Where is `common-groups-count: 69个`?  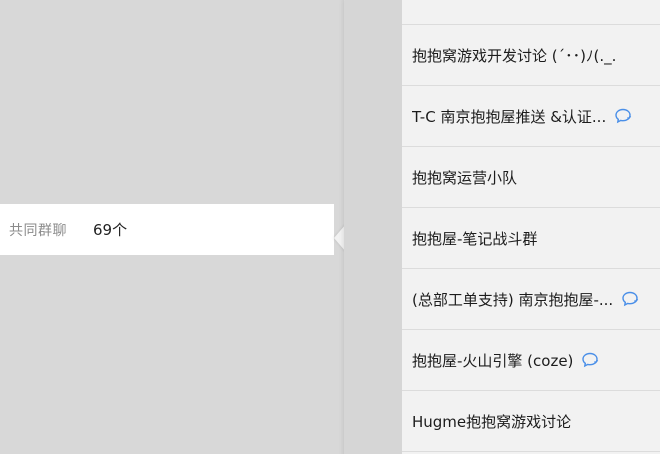
common-groups-count: 69个 is located at coordinates (110, 230).